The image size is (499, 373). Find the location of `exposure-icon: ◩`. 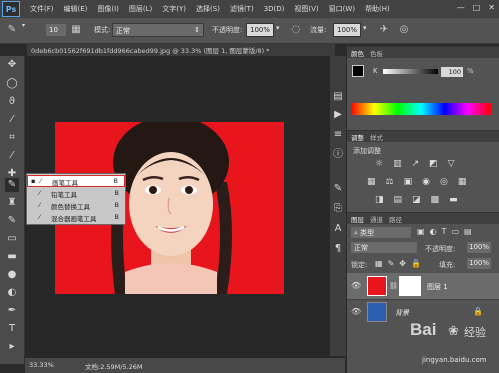

exposure-icon: ◩ is located at coordinates (433, 164).